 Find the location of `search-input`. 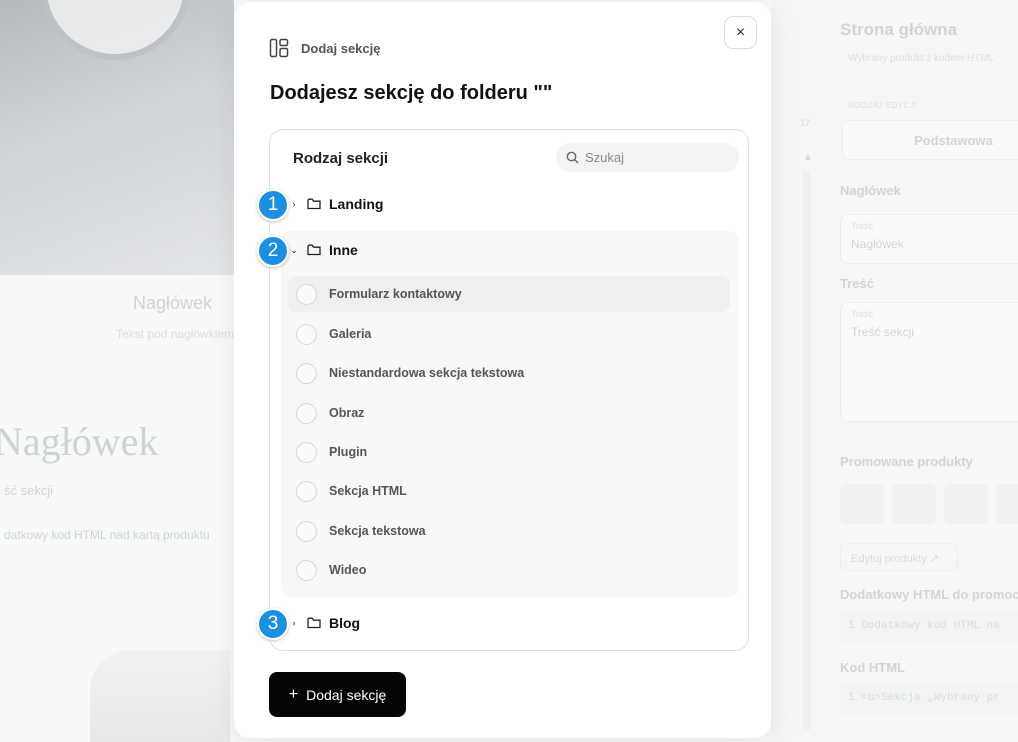

search-input is located at coordinates (655, 157).